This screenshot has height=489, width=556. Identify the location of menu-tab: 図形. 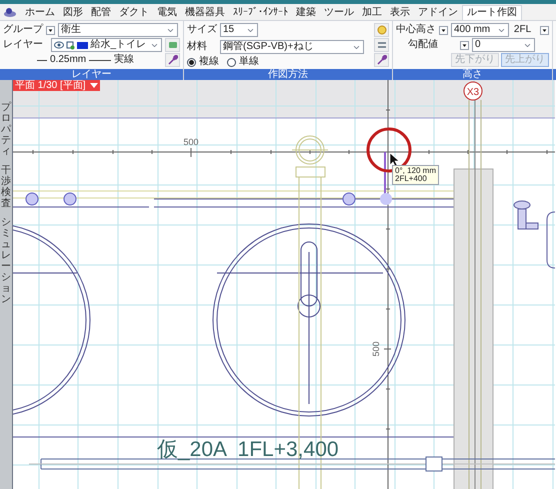
(73, 12).